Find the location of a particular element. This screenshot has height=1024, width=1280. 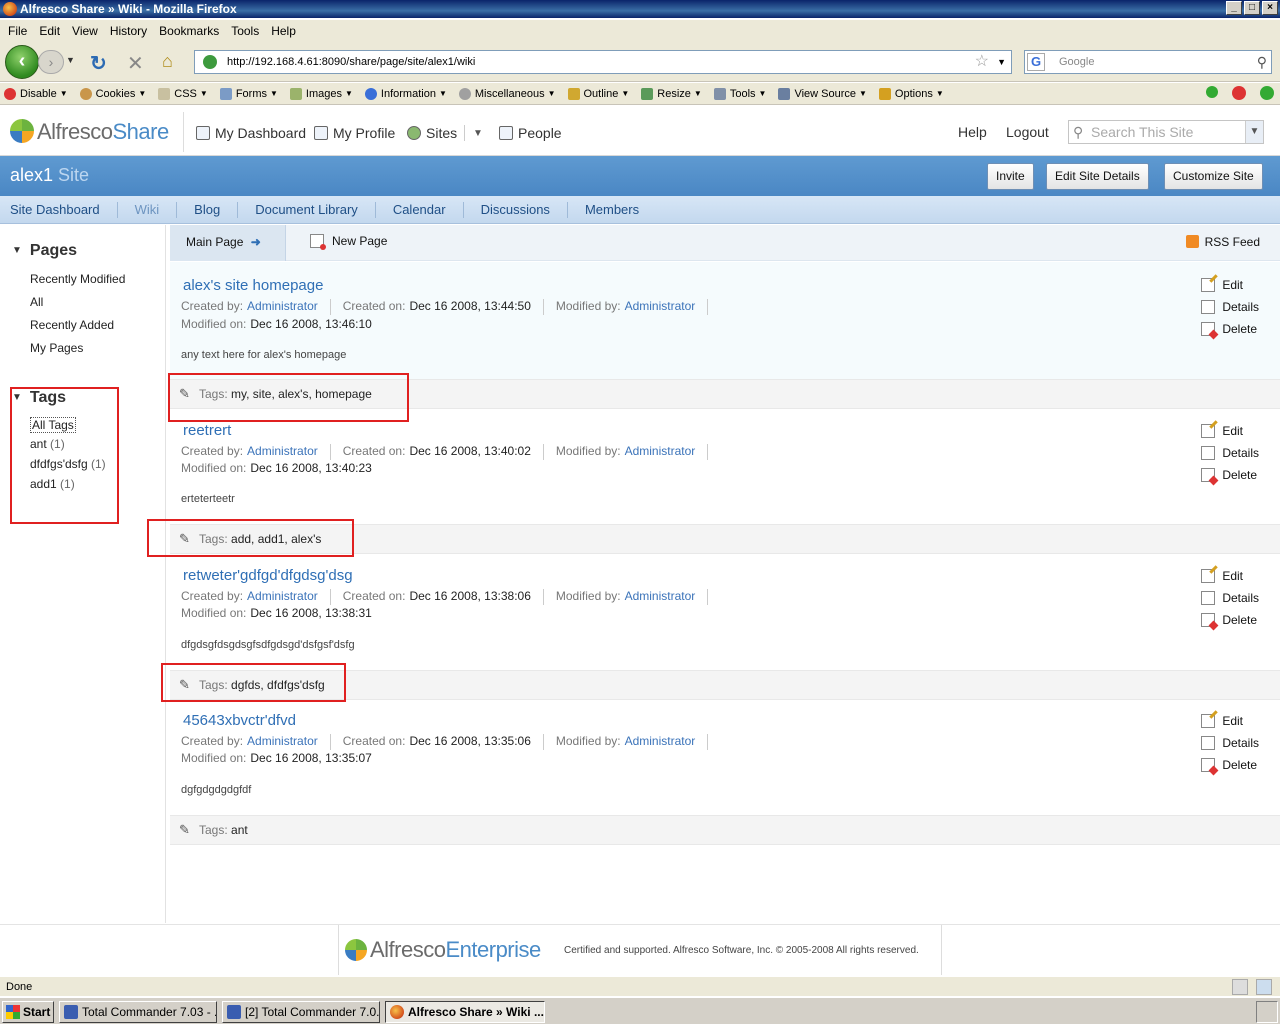

main-page-button: Main Page ➜ is located at coordinates (228, 243).